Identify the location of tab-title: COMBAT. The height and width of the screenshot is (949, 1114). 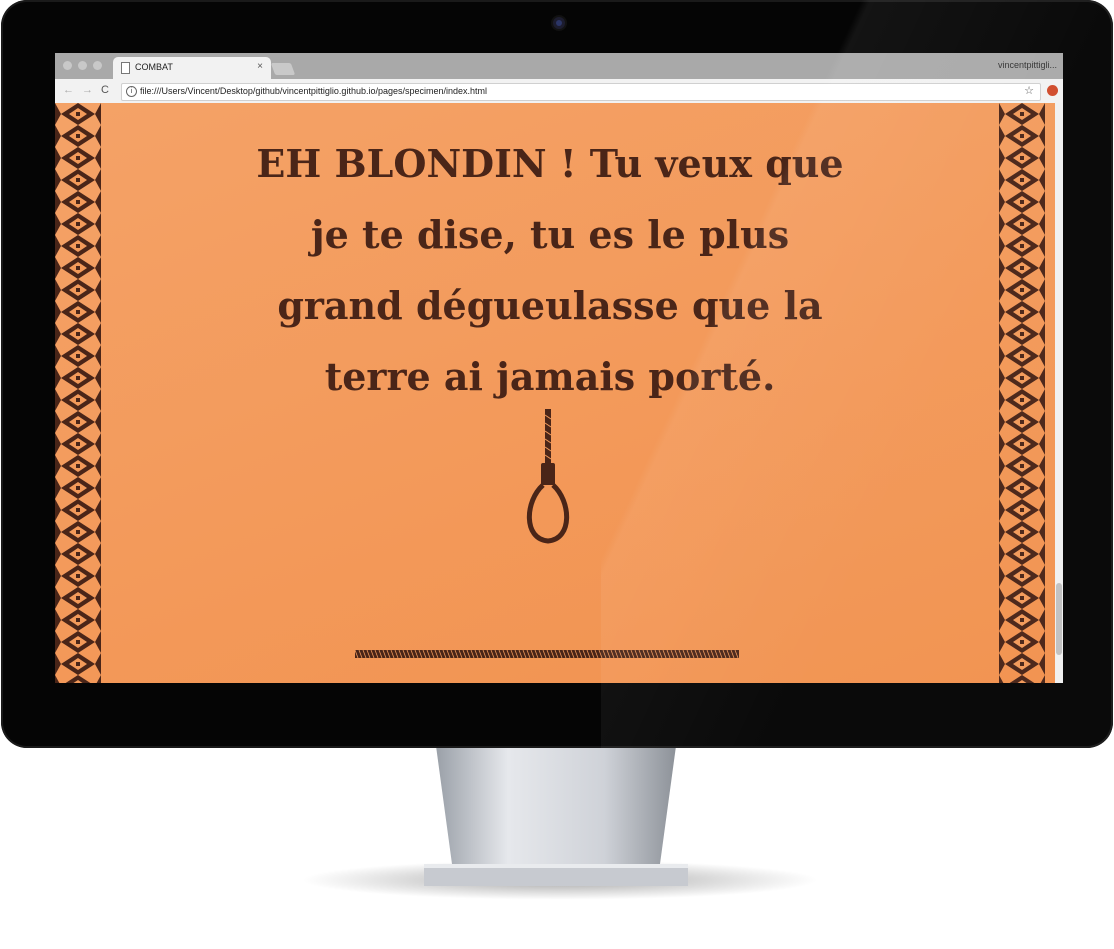
(154, 67).